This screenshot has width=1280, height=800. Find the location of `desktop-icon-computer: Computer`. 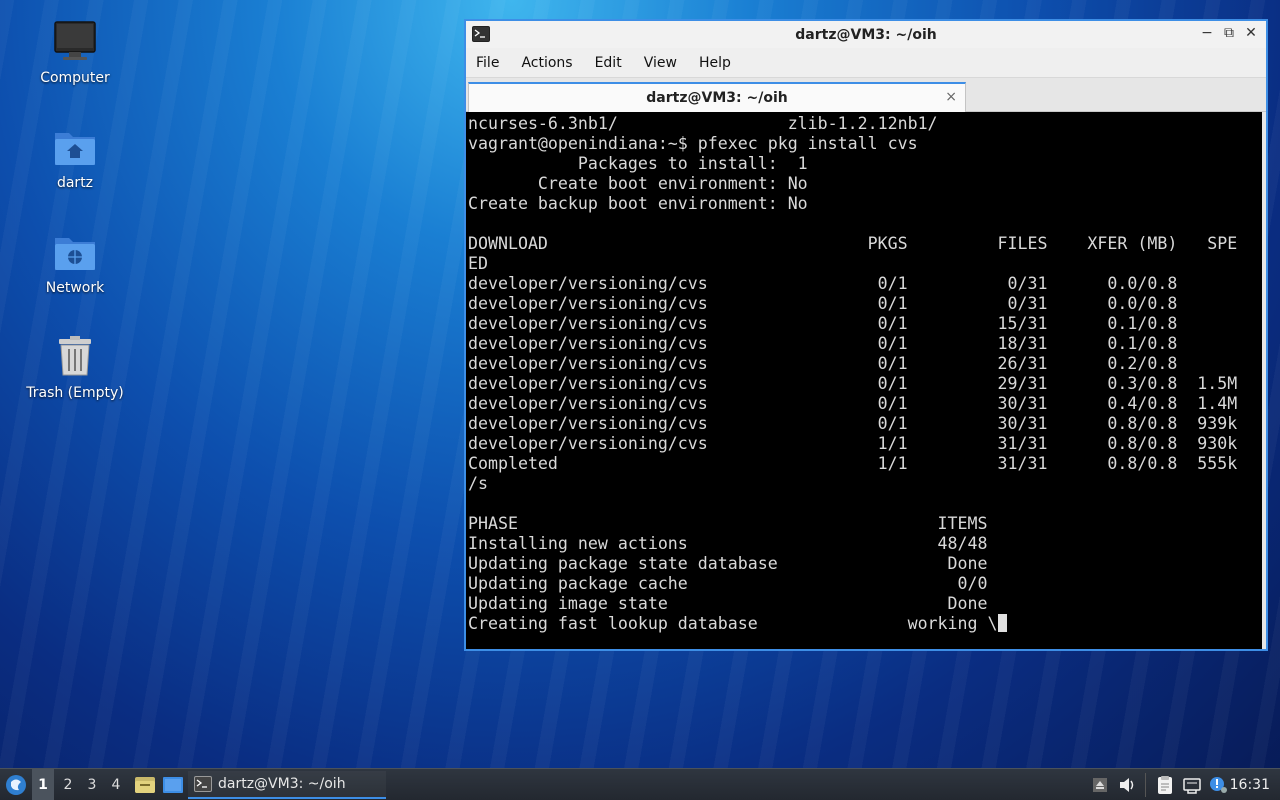

desktop-icon-computer: Computer is located at coordinates (75, 52).